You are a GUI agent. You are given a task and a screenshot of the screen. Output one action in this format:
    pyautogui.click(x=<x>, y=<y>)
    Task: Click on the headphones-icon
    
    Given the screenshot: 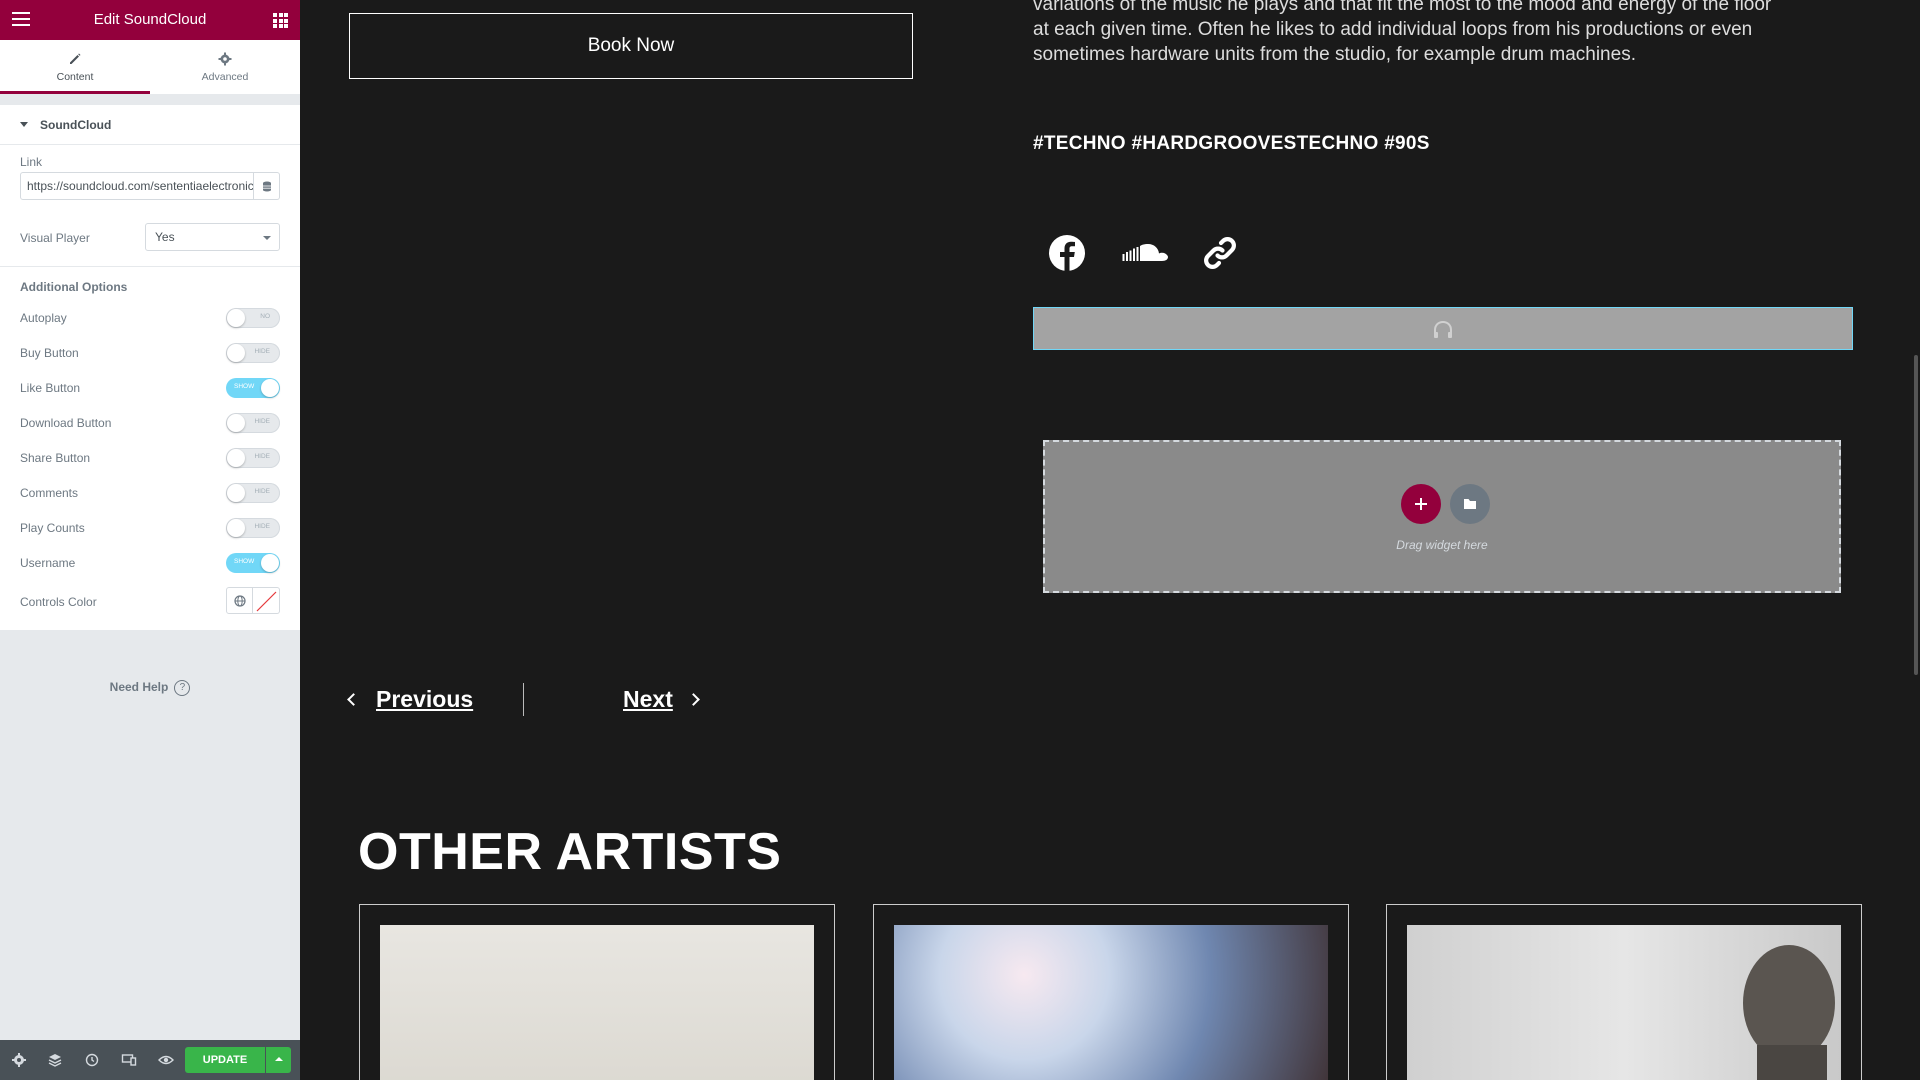 What is the action you would take?
    pyautogui.click(x=1443, y=329)
    